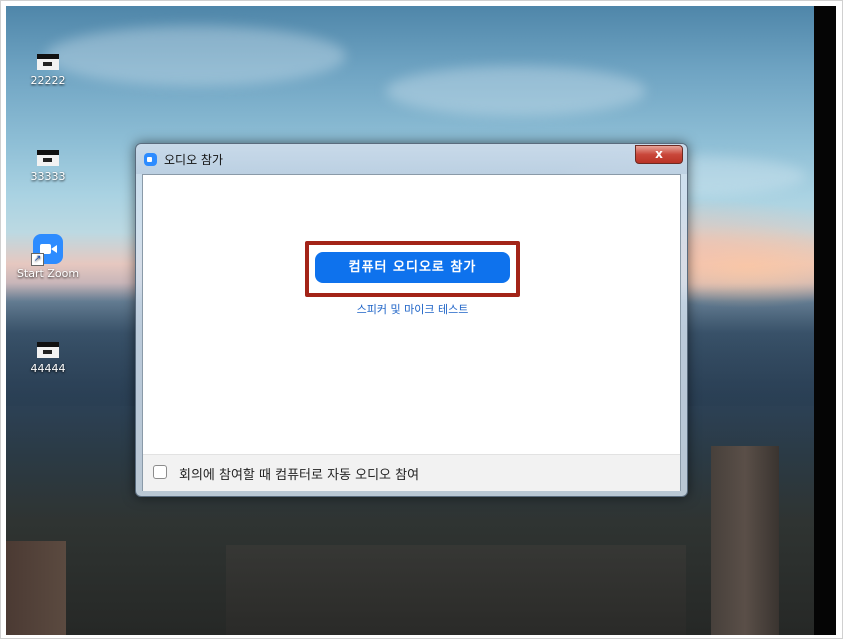  I want to click on test-speaker-and-mic-link: 스피커 및 마이크 테스트, so click(412, 309).